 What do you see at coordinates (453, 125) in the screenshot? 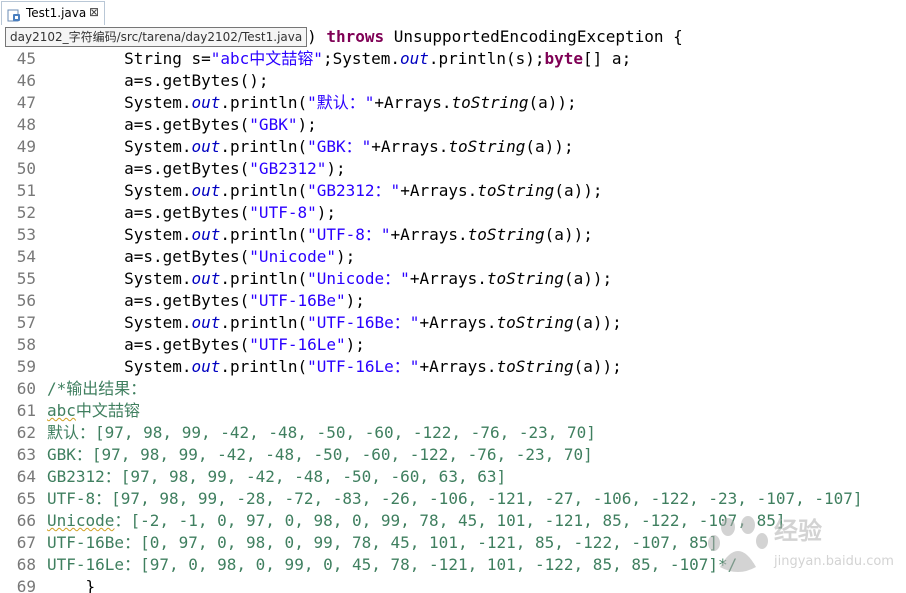
I see `code-line: 48 a=s.getBytes("GBK");` at bounding box center [453, 125].